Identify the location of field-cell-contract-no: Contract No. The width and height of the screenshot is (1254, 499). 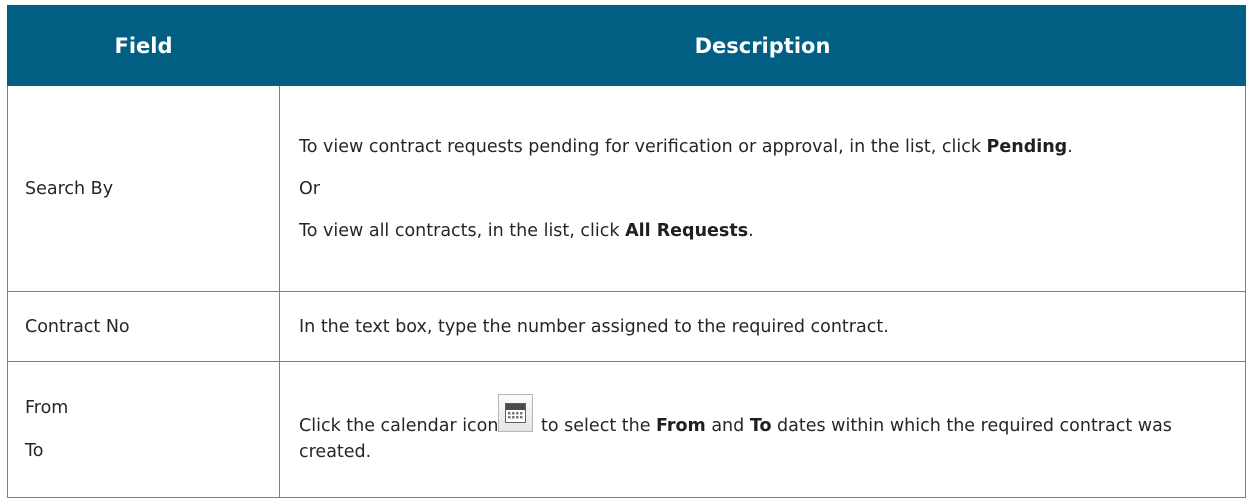
(143, 326).